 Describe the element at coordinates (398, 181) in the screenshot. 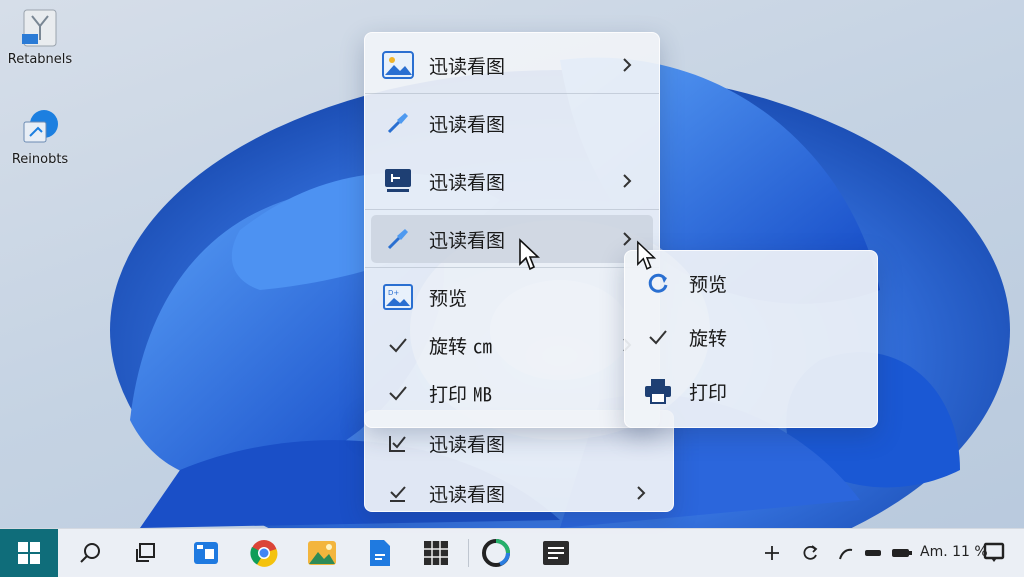

I see `screen-icon` at that location.